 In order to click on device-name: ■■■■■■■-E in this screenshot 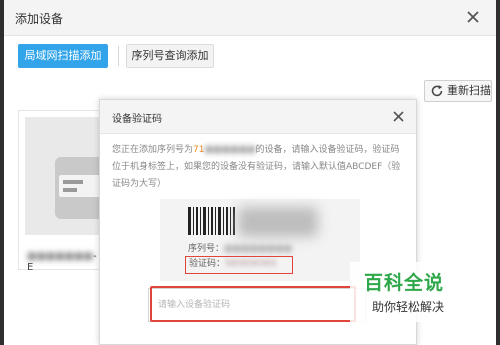, I will do `click(62, 262)`.